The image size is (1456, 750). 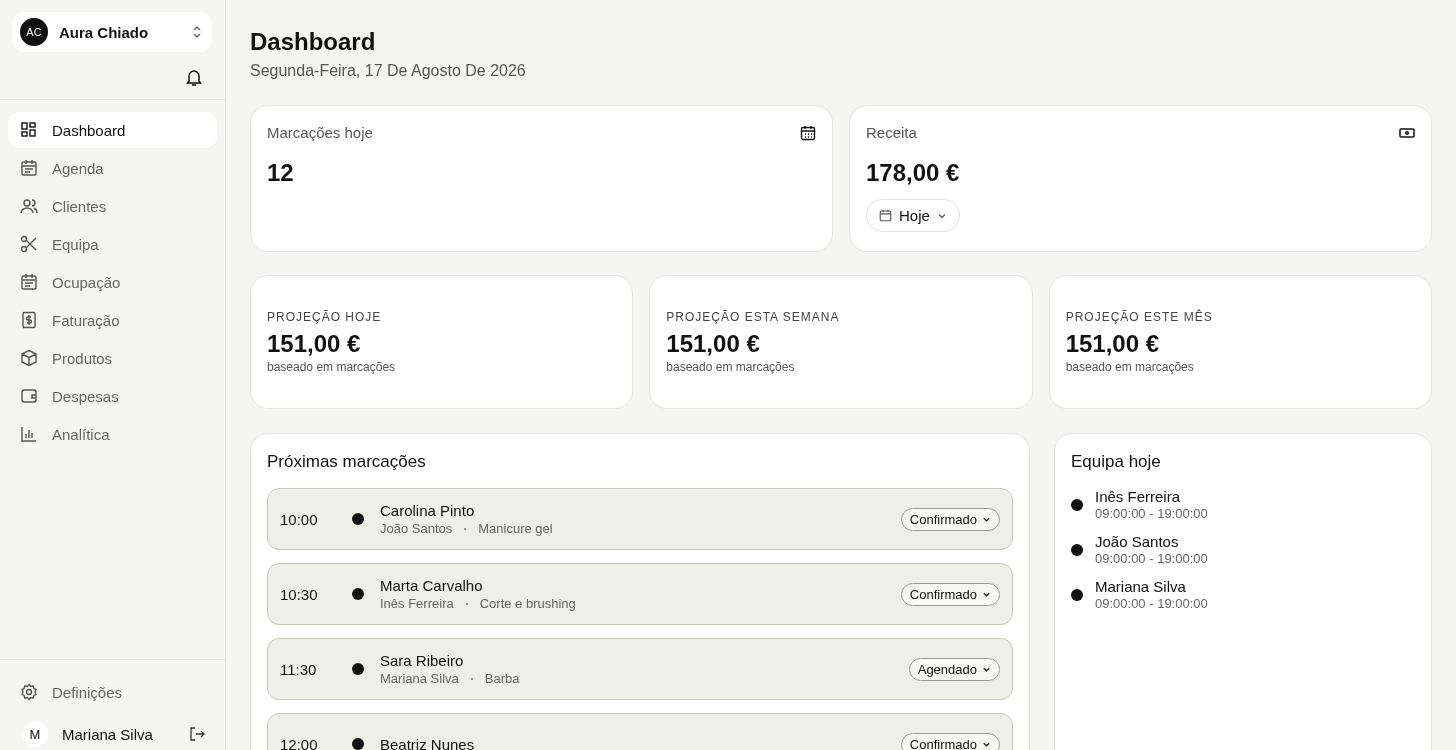 What do you see at coordinates (325, 317) in the screenshot?
I see `projection-label: PROJEÇÃO HOJE` at bounding box center [325, 317].